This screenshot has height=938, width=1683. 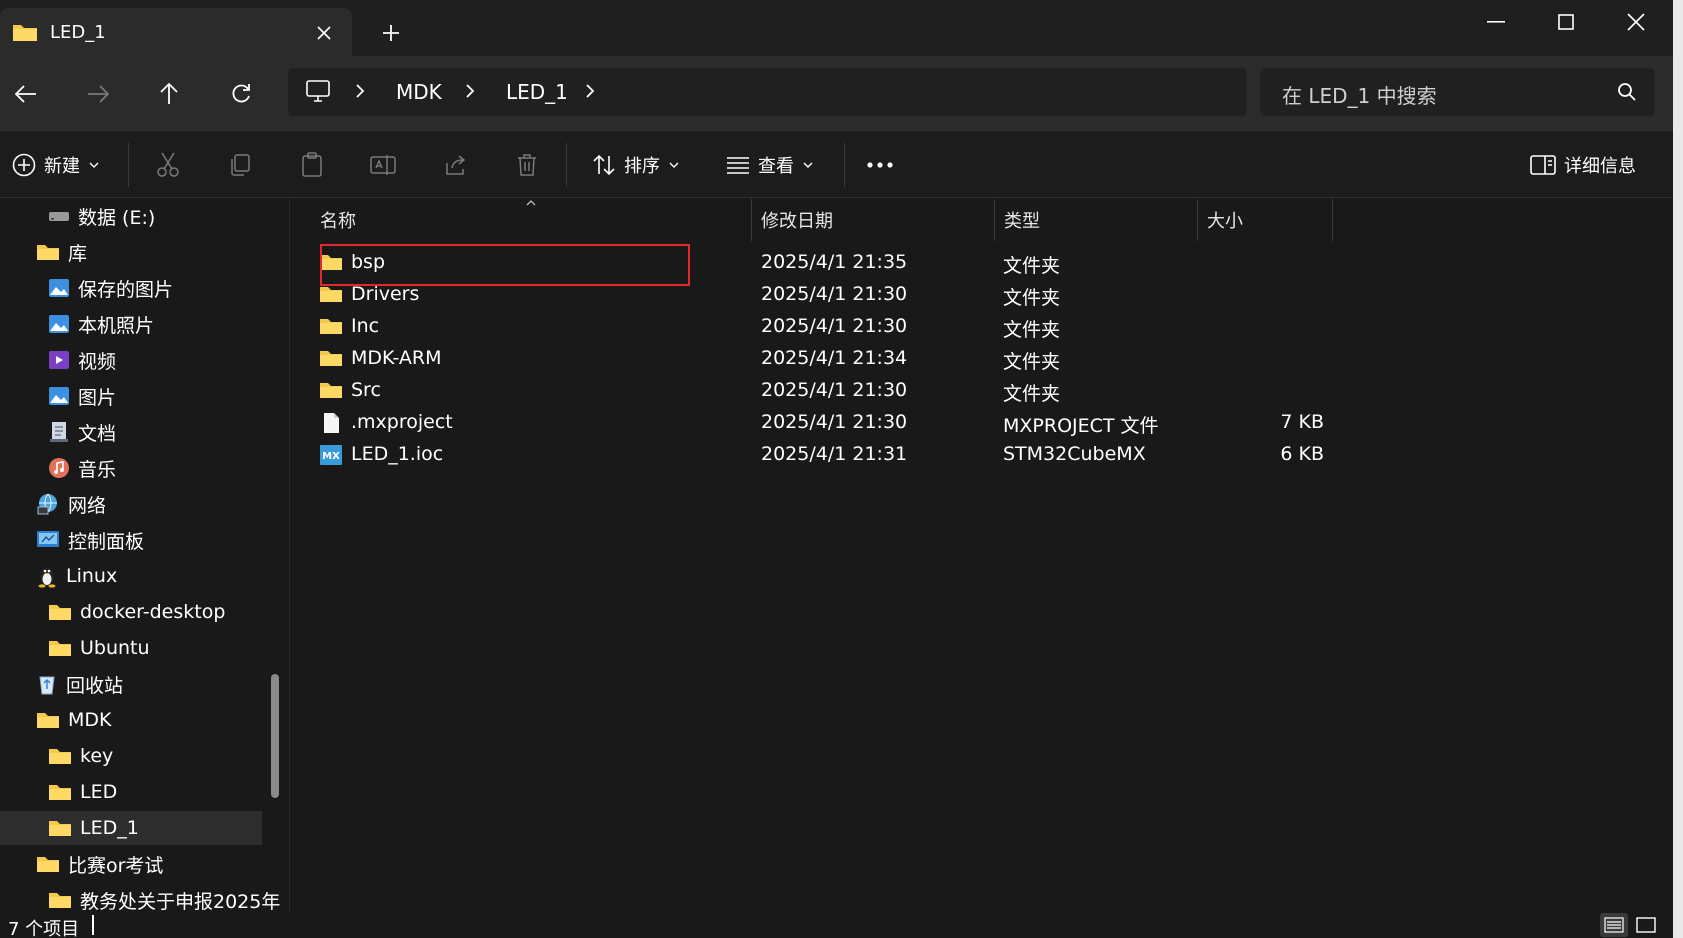 What do you see at coordinates (275, 736) in the screenshot?
I see `sidebar-scrollbar` at bounding box center [275, 736].